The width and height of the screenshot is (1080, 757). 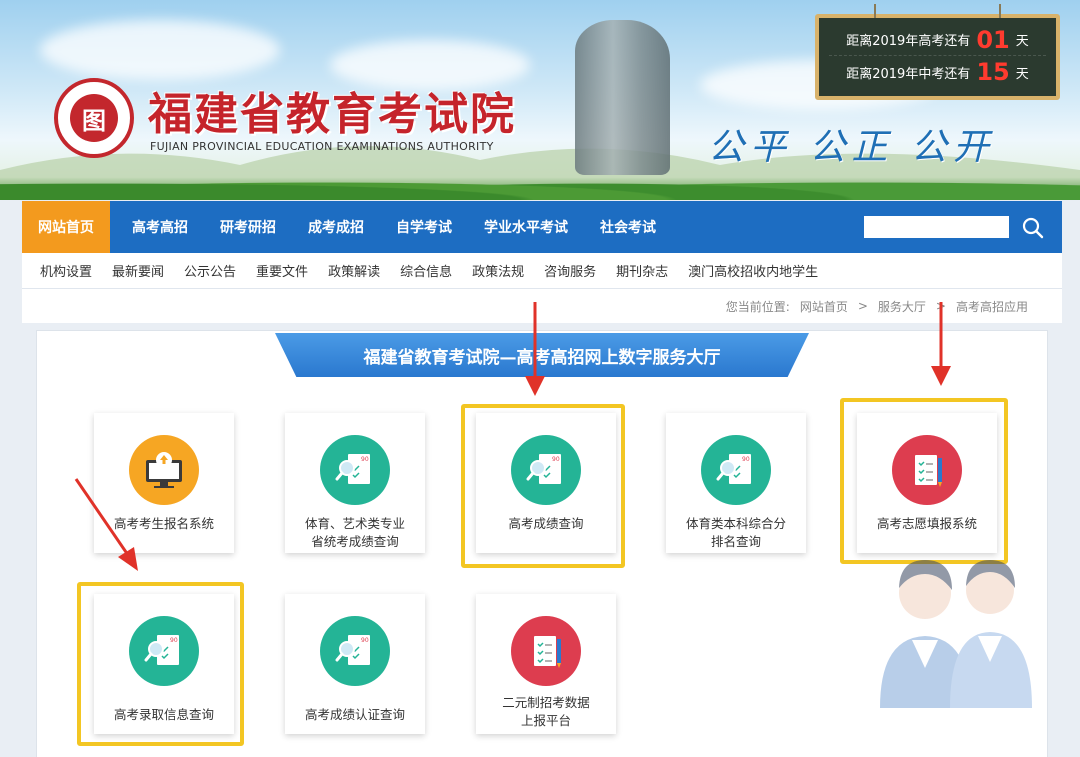 What do you see at coordinates (851, 147) in the screenshot?
I see `slogan: 公平 公正 公开` at bounding box center [851, 147].